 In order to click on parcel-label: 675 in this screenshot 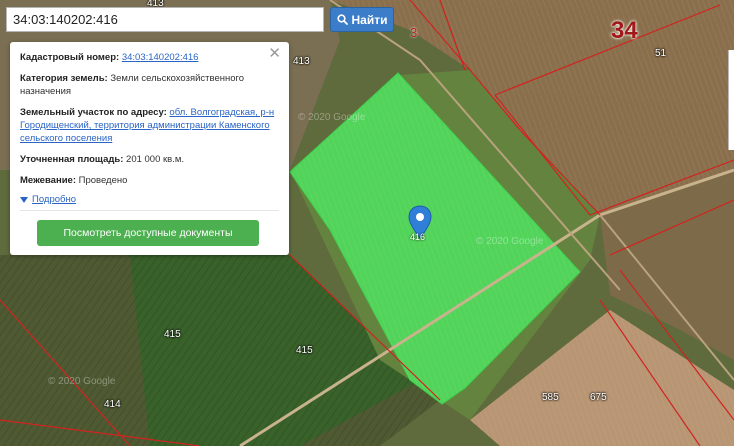, I will do `click(598, 397)`.